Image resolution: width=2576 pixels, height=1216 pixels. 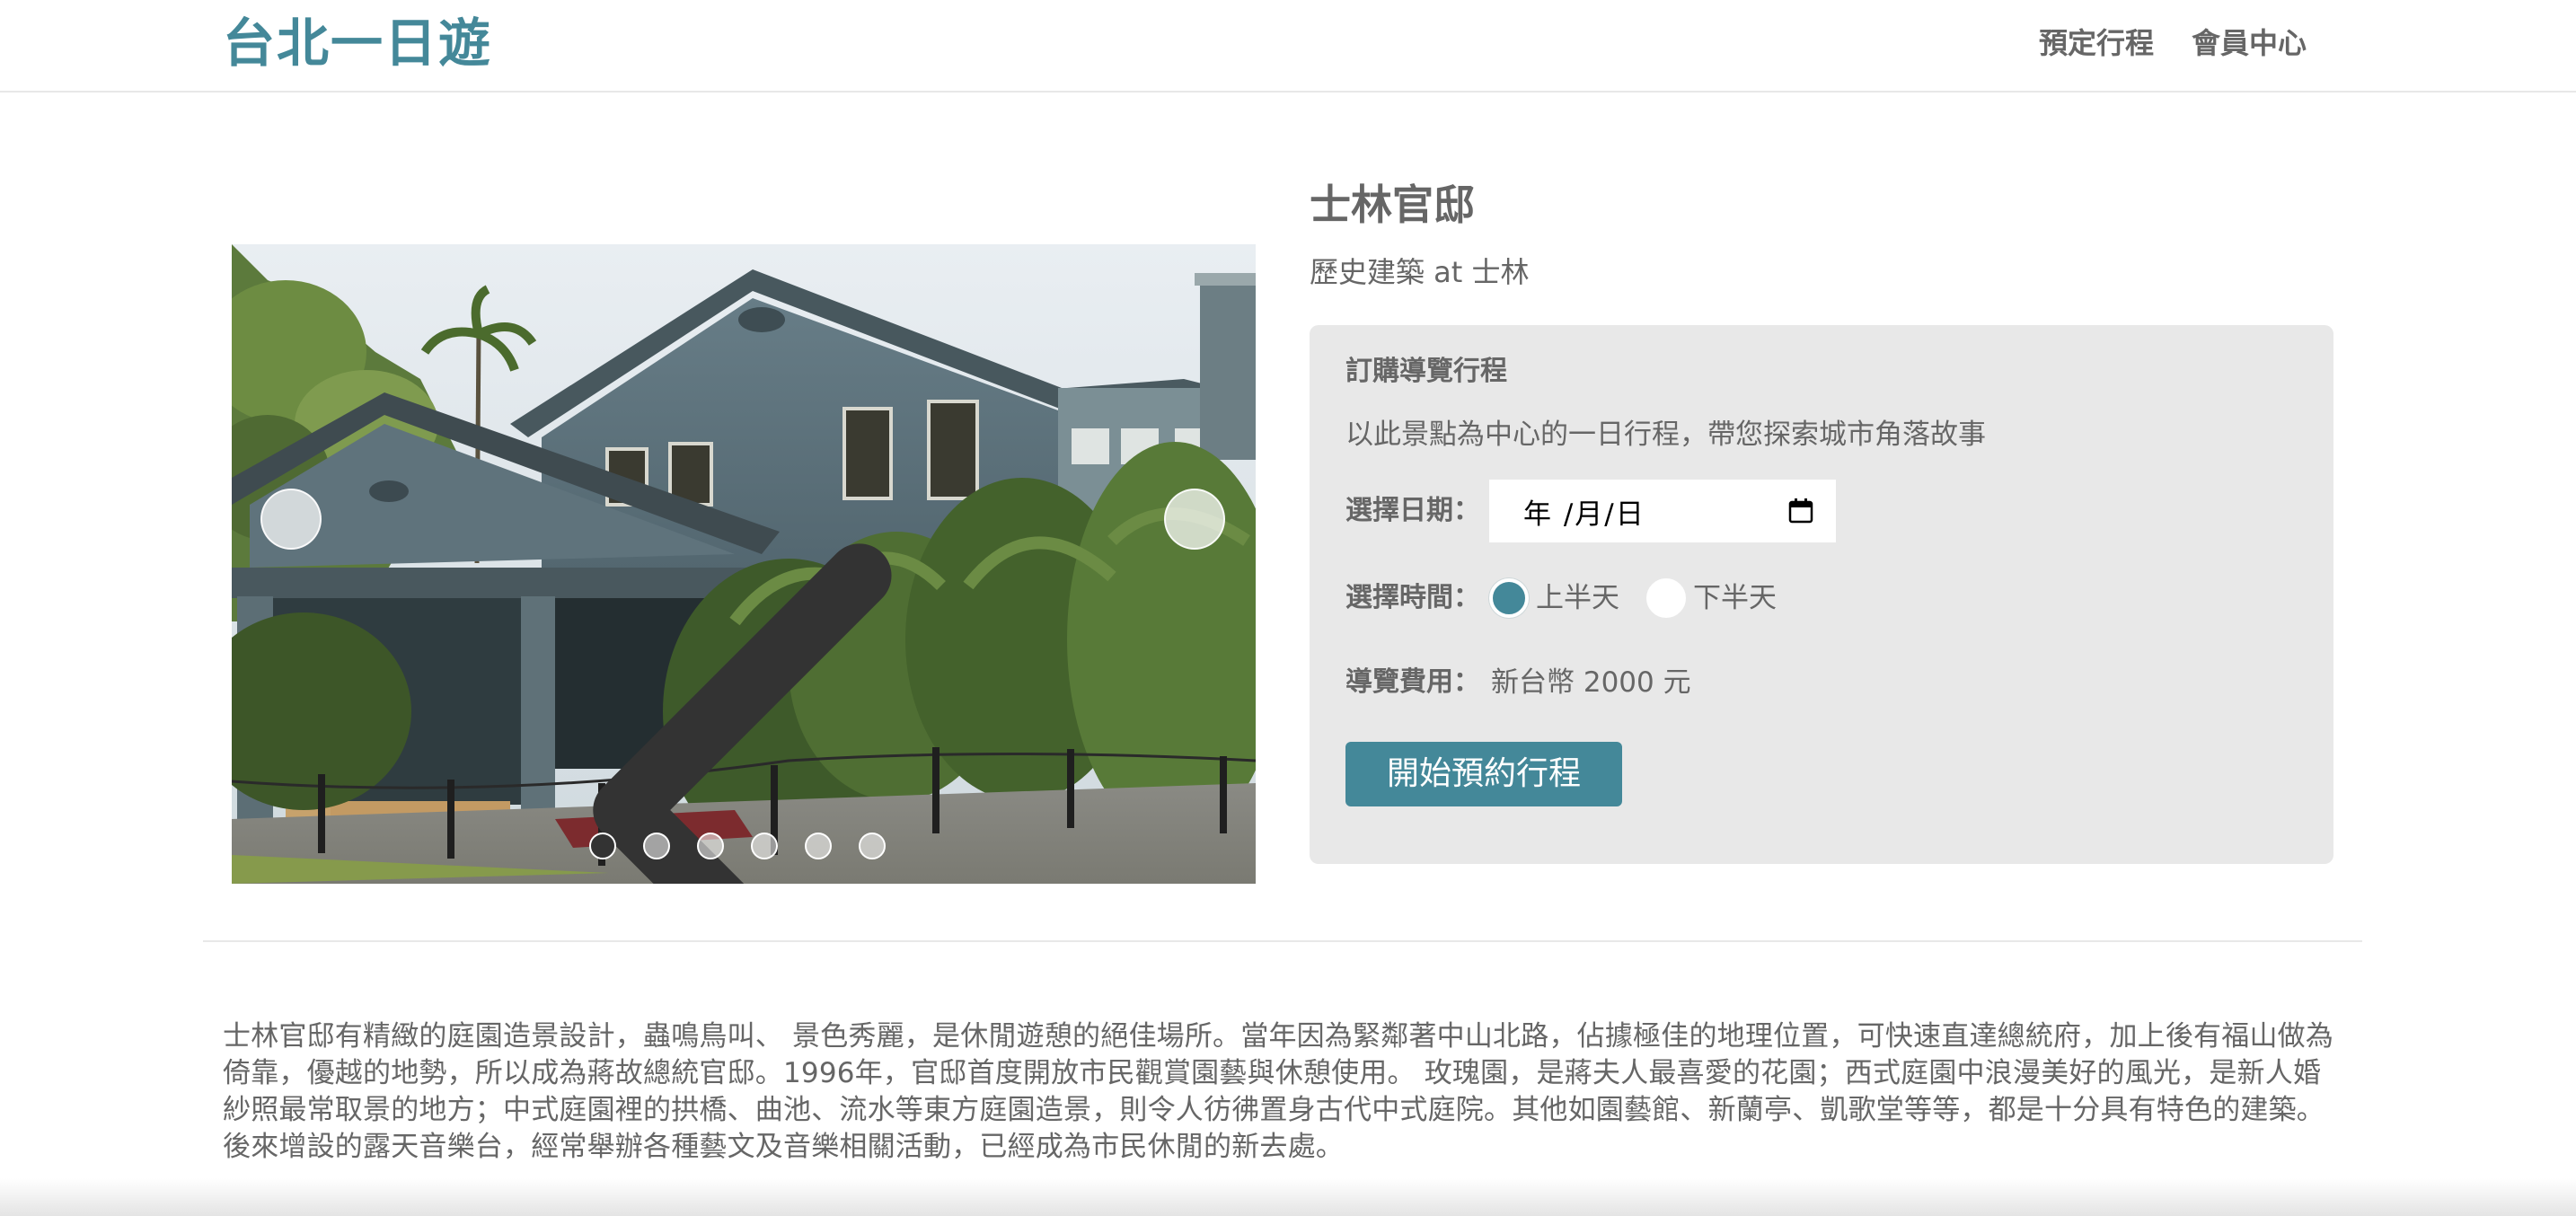 I want to click on carousel-next-button, so click(x=1194, y=519).